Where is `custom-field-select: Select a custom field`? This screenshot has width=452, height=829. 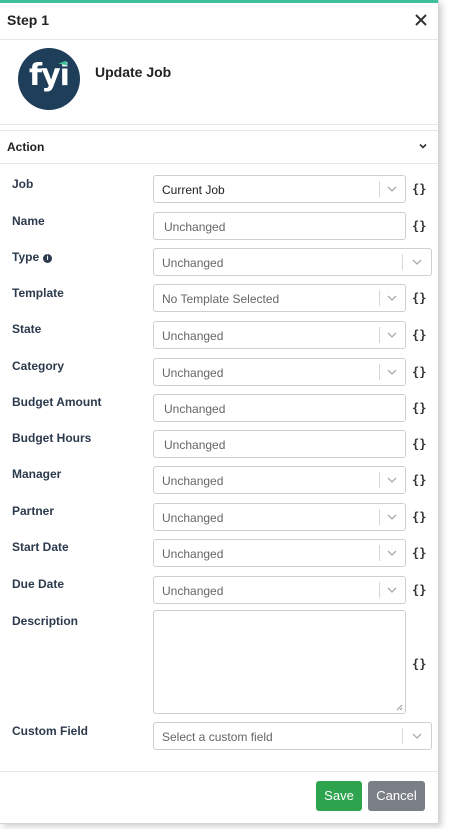 custom-field-select: Select a custom field is located at coordinates (292, 736).